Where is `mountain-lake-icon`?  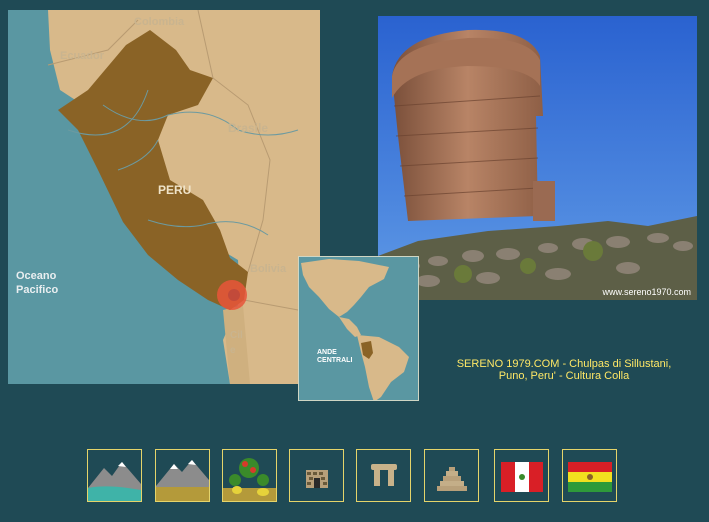
mountain-lake-icon is located at coordinates (114, 475).